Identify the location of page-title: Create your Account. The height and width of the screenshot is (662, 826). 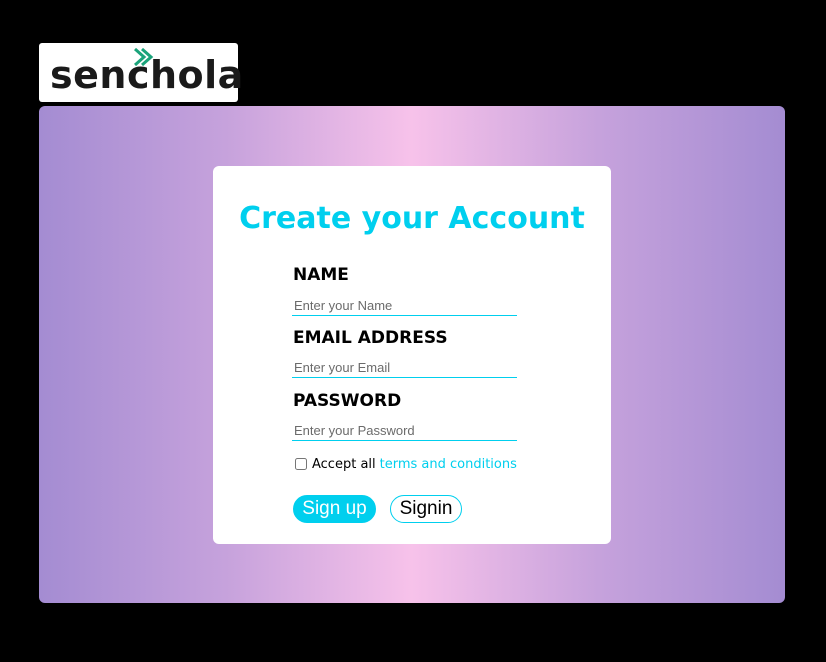
(412, 218).